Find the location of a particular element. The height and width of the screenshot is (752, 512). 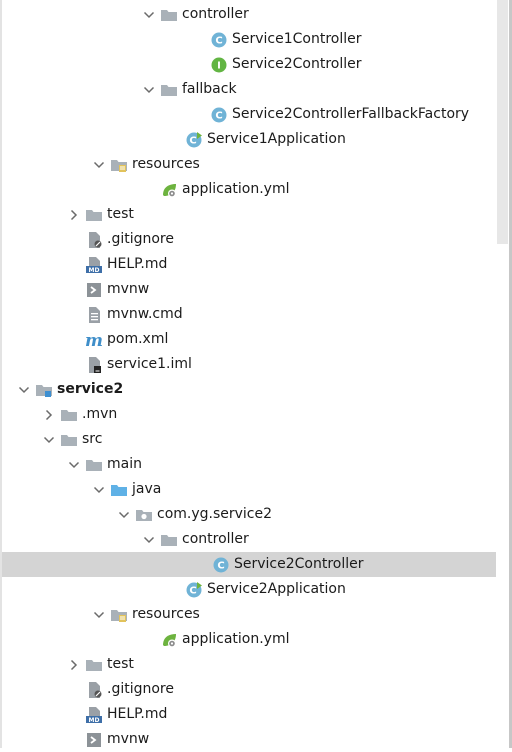

tree-node-com-yg-service2: com.yg.service2 is located at coordinates (248, 514).